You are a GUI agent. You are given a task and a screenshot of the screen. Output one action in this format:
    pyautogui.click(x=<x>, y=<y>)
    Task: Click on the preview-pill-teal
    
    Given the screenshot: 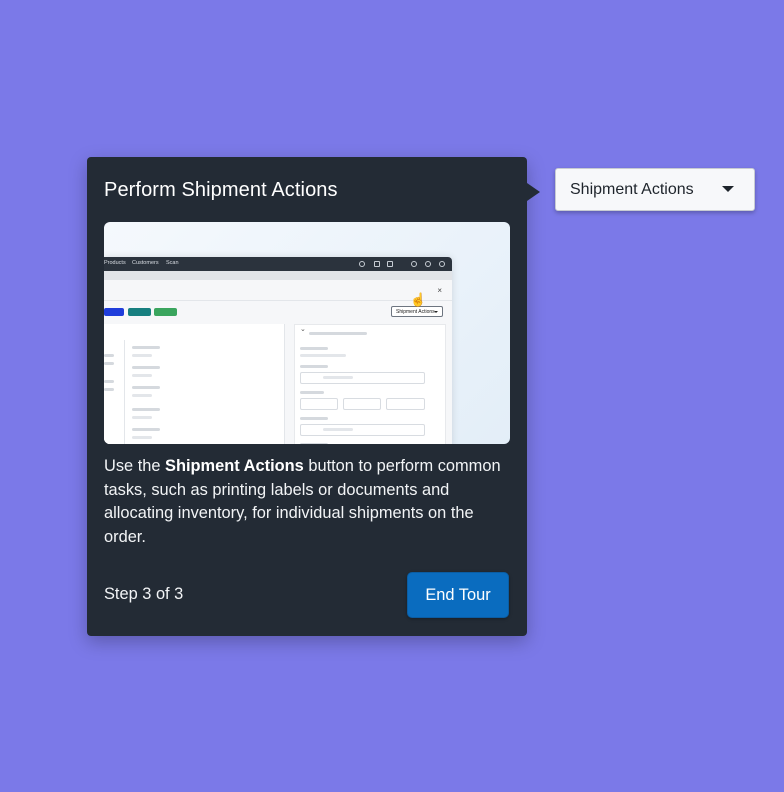 What is the action you would take?
    pyautogui.click(x=139, y=312)
    